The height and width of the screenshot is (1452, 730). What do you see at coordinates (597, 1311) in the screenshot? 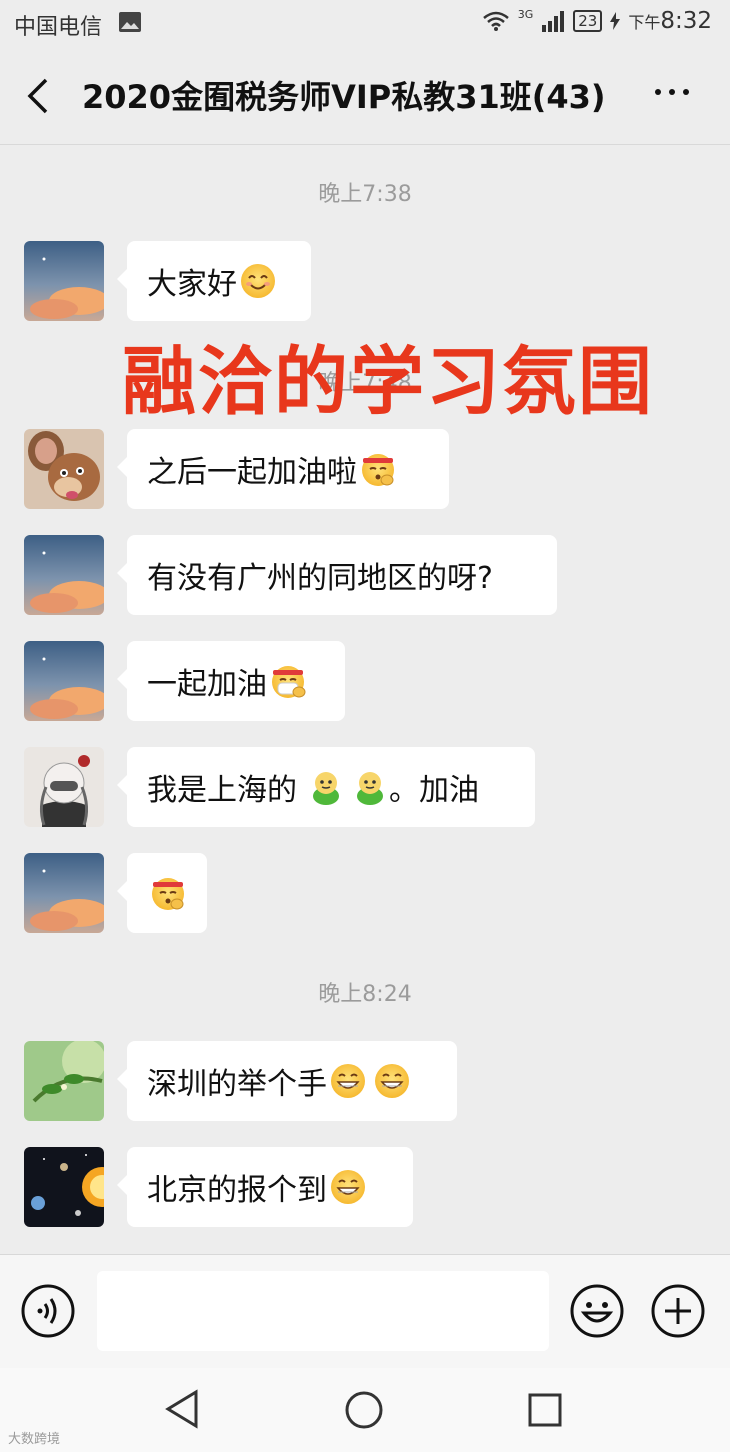
I see `emoji-picker-icon` at bounding box center [597, 1311].